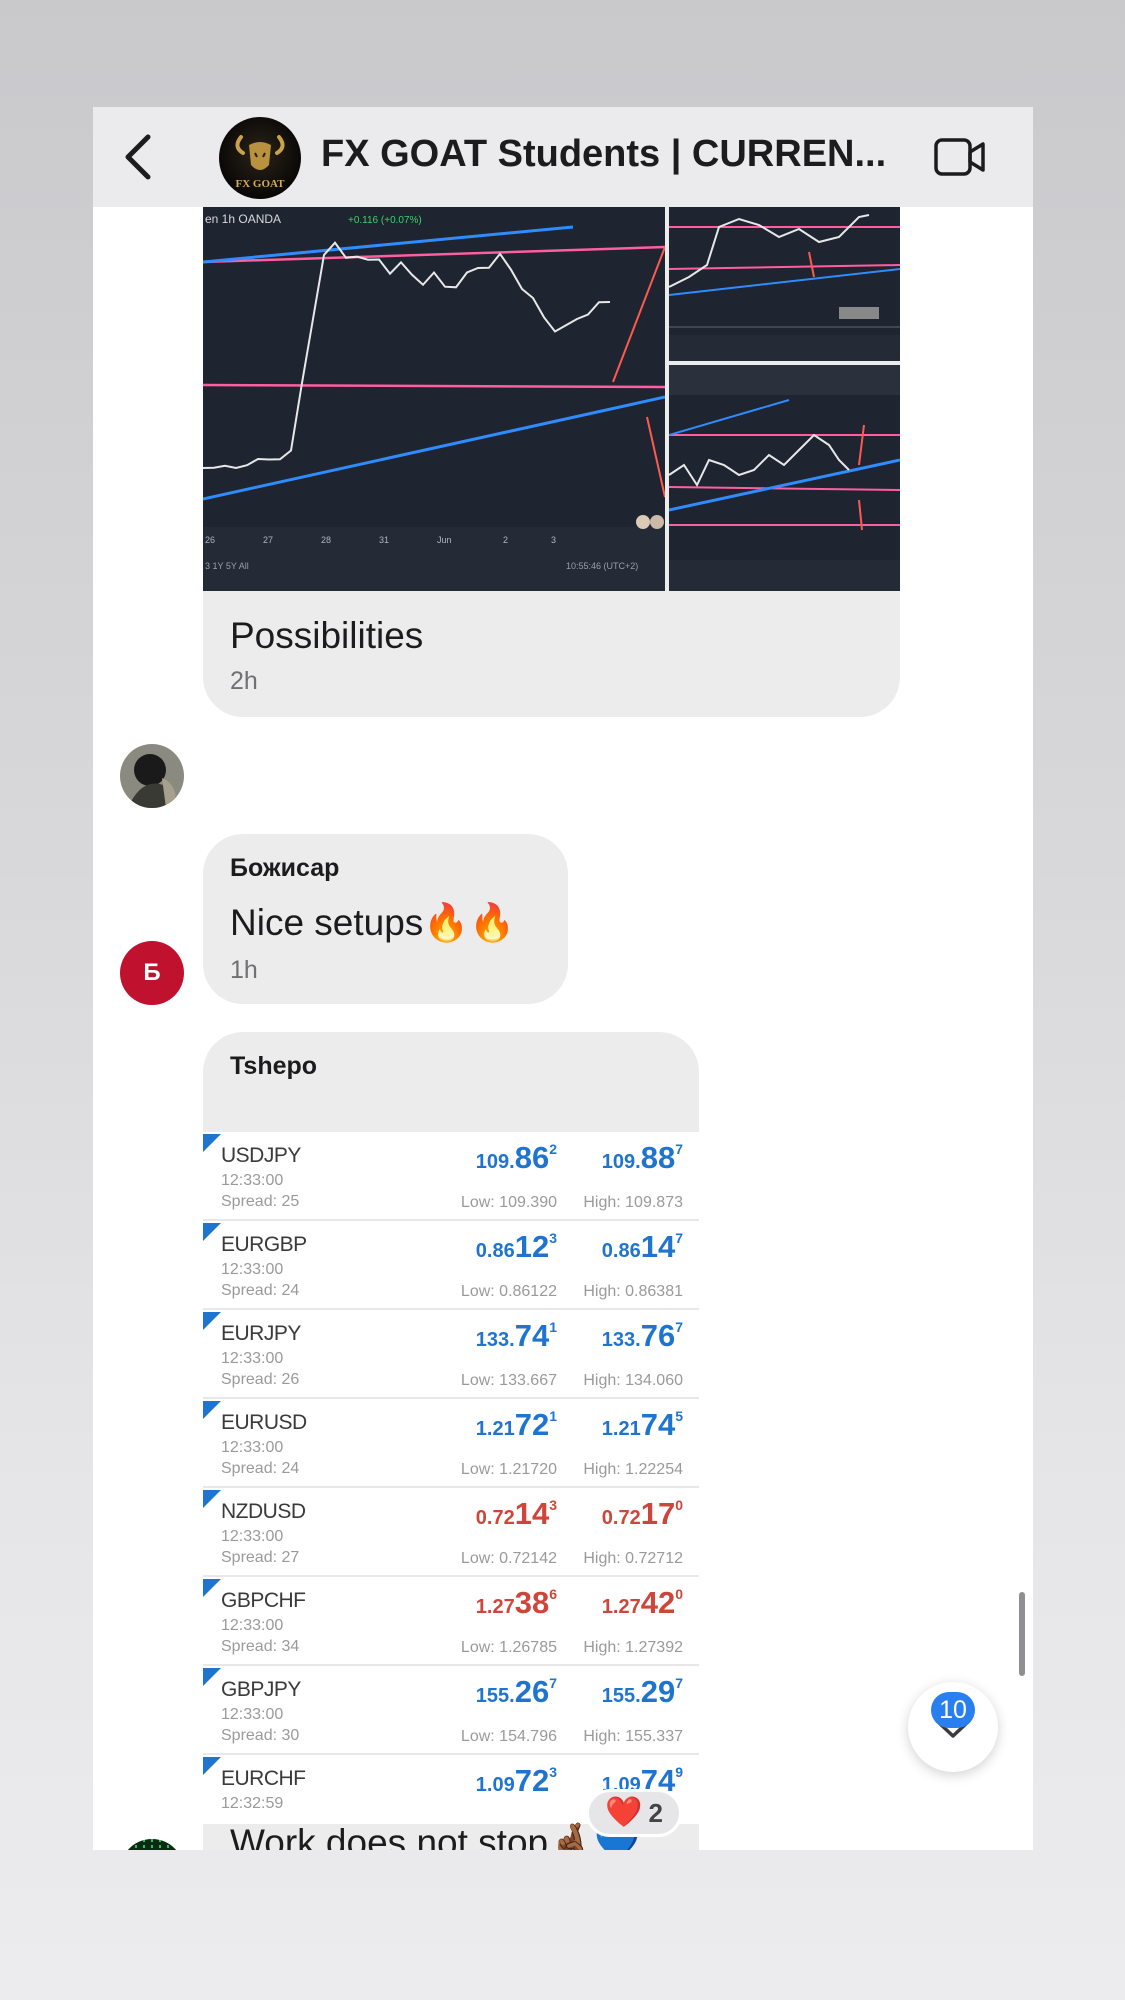 This screenshot has width=1125, height=2000. Describe the element at coordinates (516, 1780) in the screenshot. I see `quote-bid: 1.09723` at that location.